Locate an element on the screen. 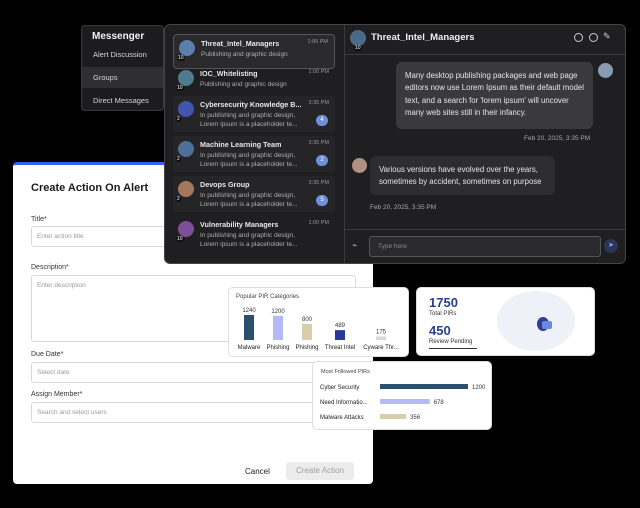 The image size is (640, 508). bar-value-label: 175 is located at coordinates (381, 332).